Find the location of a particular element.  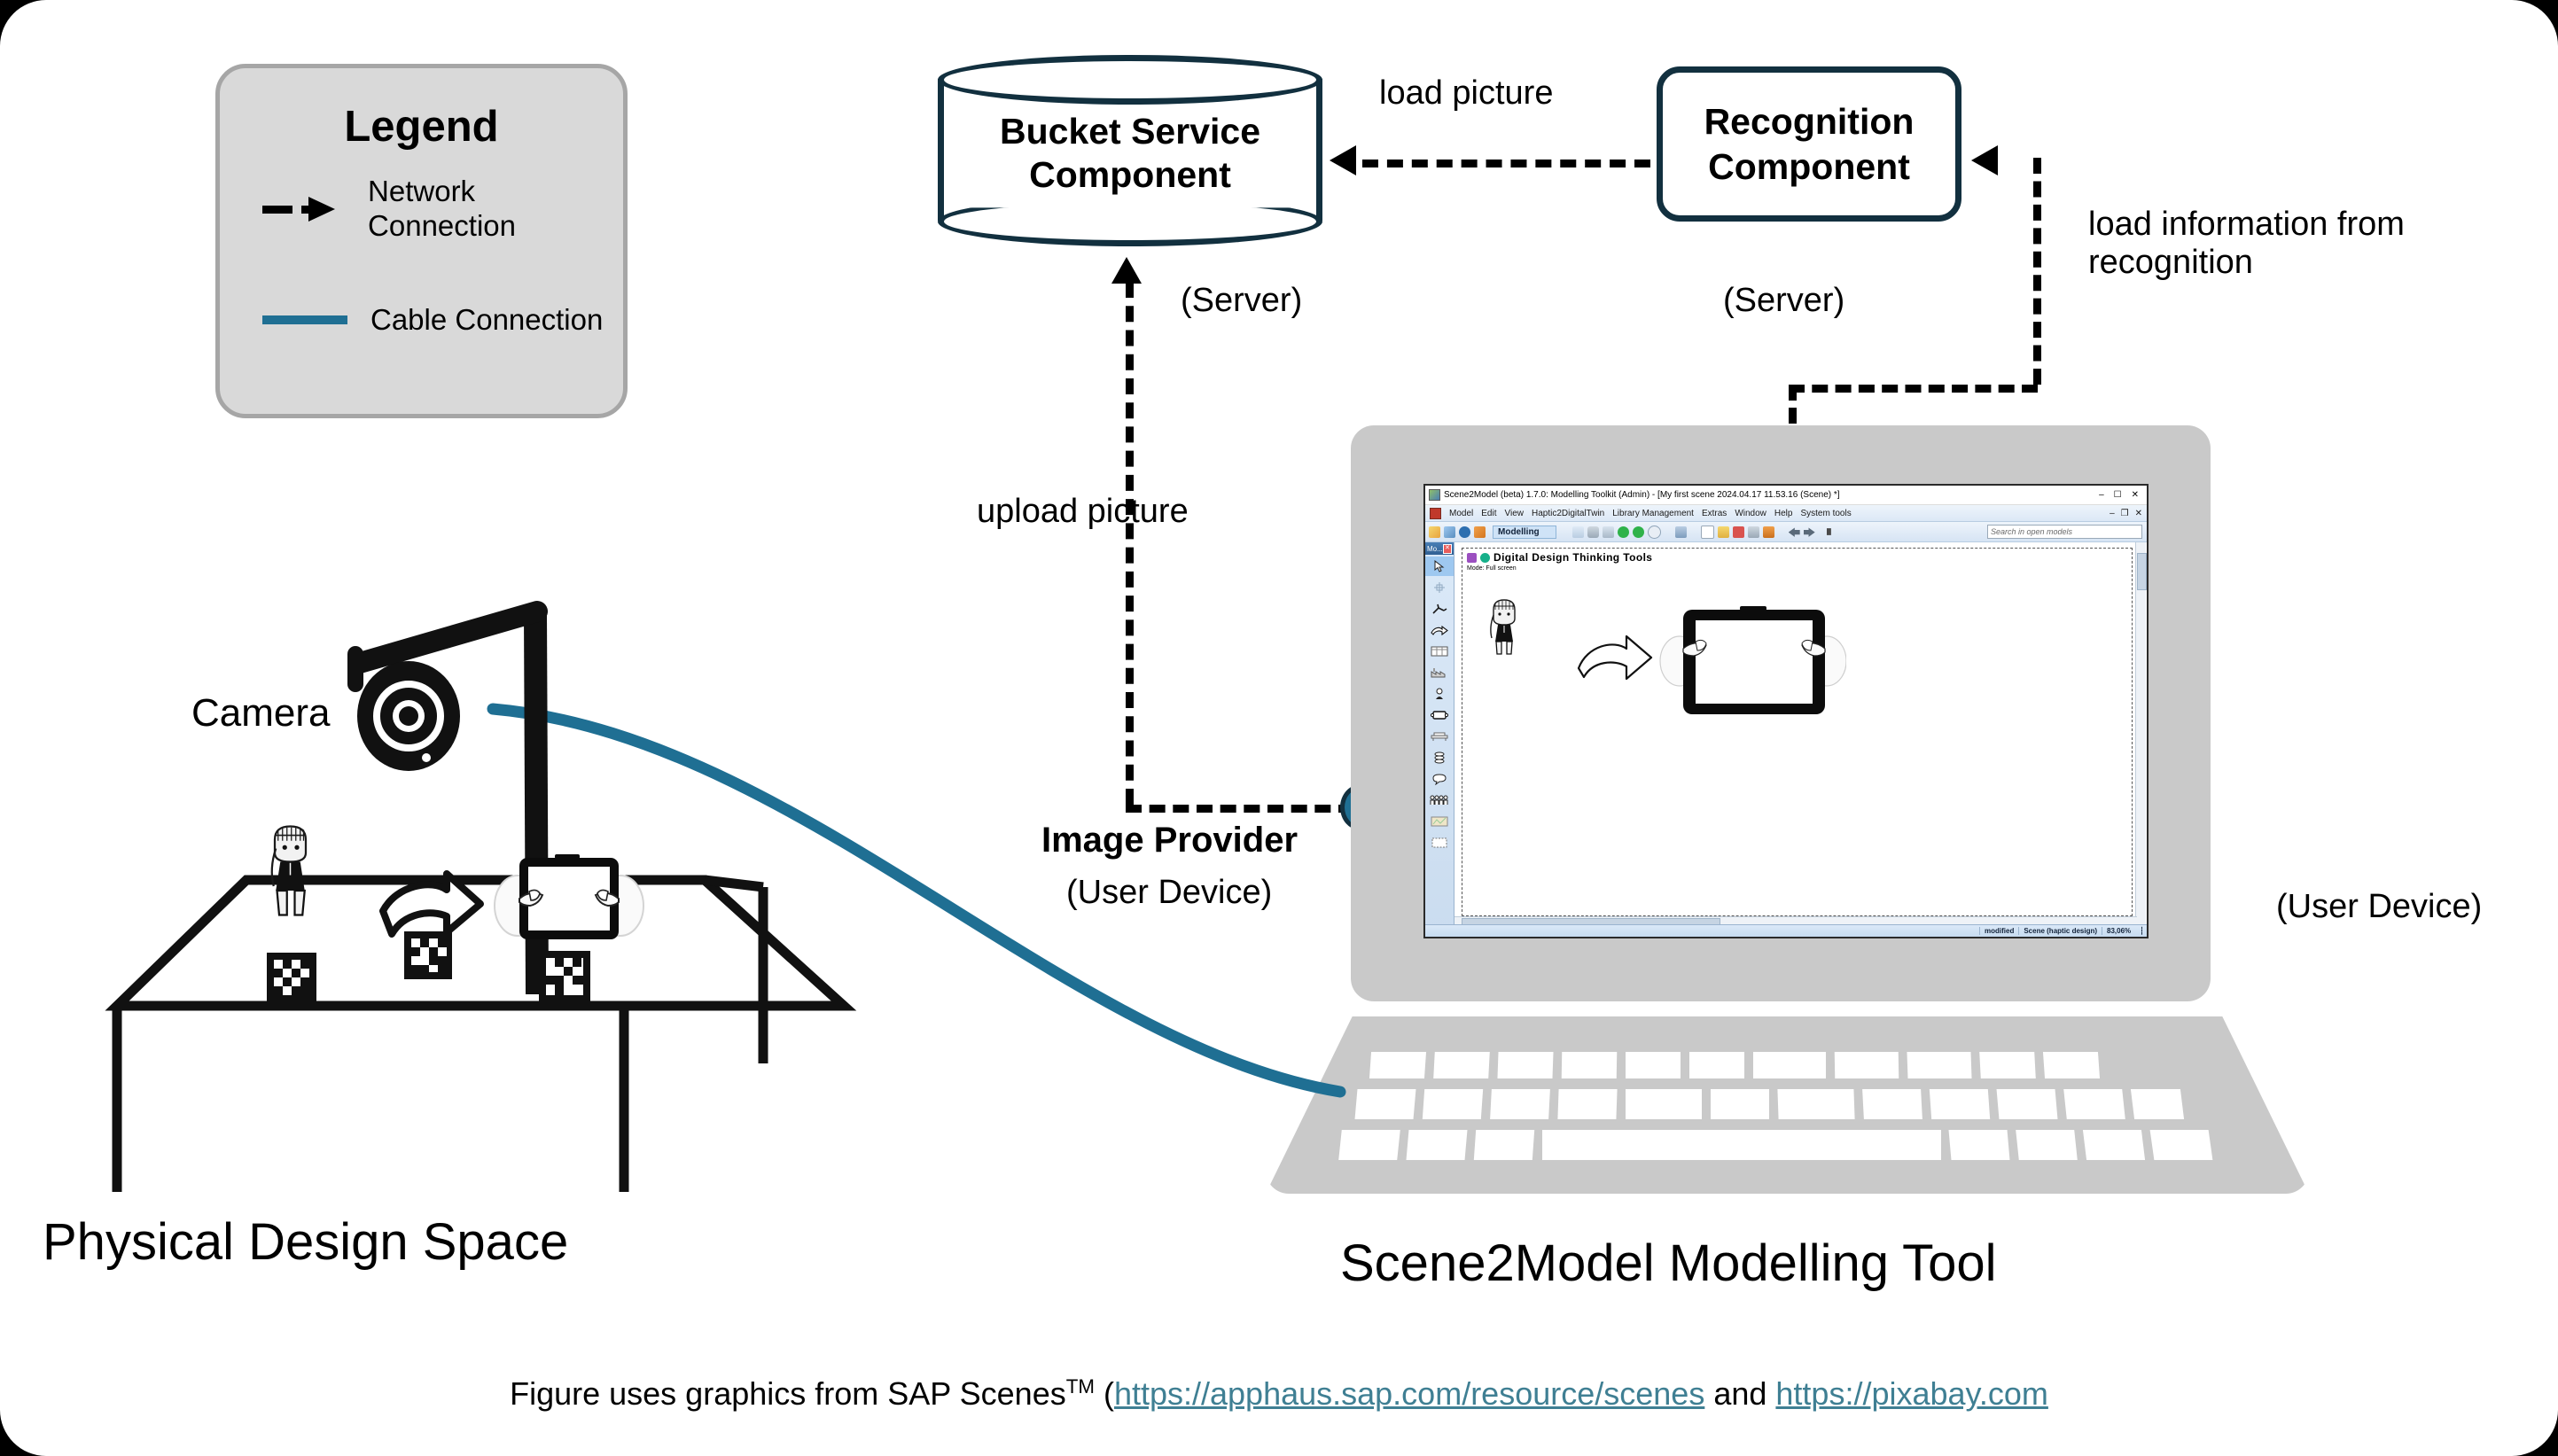

no-entry-icon is located at coordinates (1654, 532).